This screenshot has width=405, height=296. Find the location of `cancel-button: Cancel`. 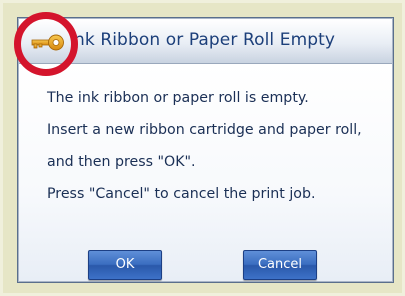

cancel-button: Cancel is located at coordinates (280, 265).